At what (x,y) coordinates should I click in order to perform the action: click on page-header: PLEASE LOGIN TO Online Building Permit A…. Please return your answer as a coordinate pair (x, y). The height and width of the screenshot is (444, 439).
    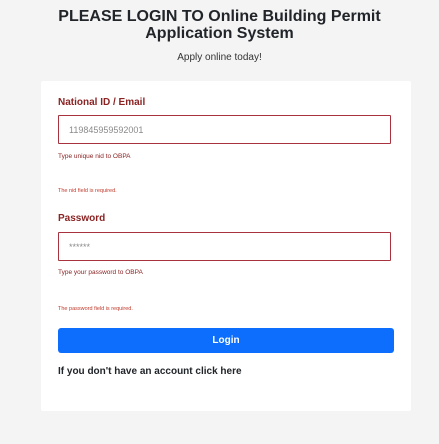
    Looking at the image, I should click on (219, 35).